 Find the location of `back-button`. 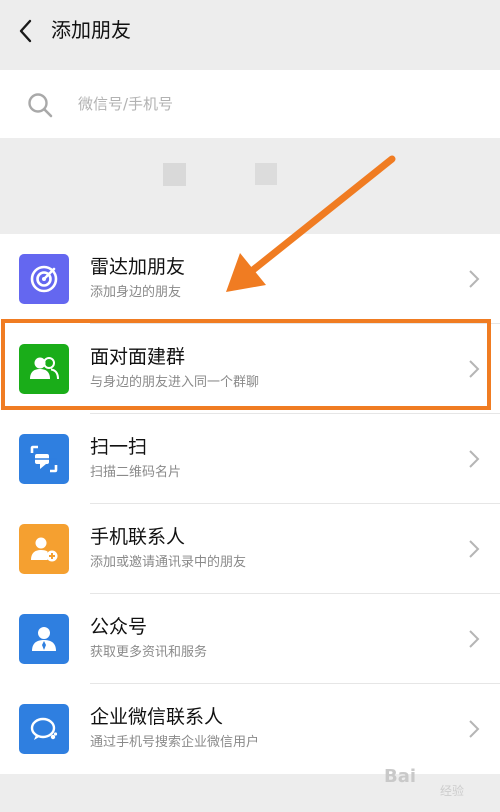

back-button is located at coordinates (25, 31).